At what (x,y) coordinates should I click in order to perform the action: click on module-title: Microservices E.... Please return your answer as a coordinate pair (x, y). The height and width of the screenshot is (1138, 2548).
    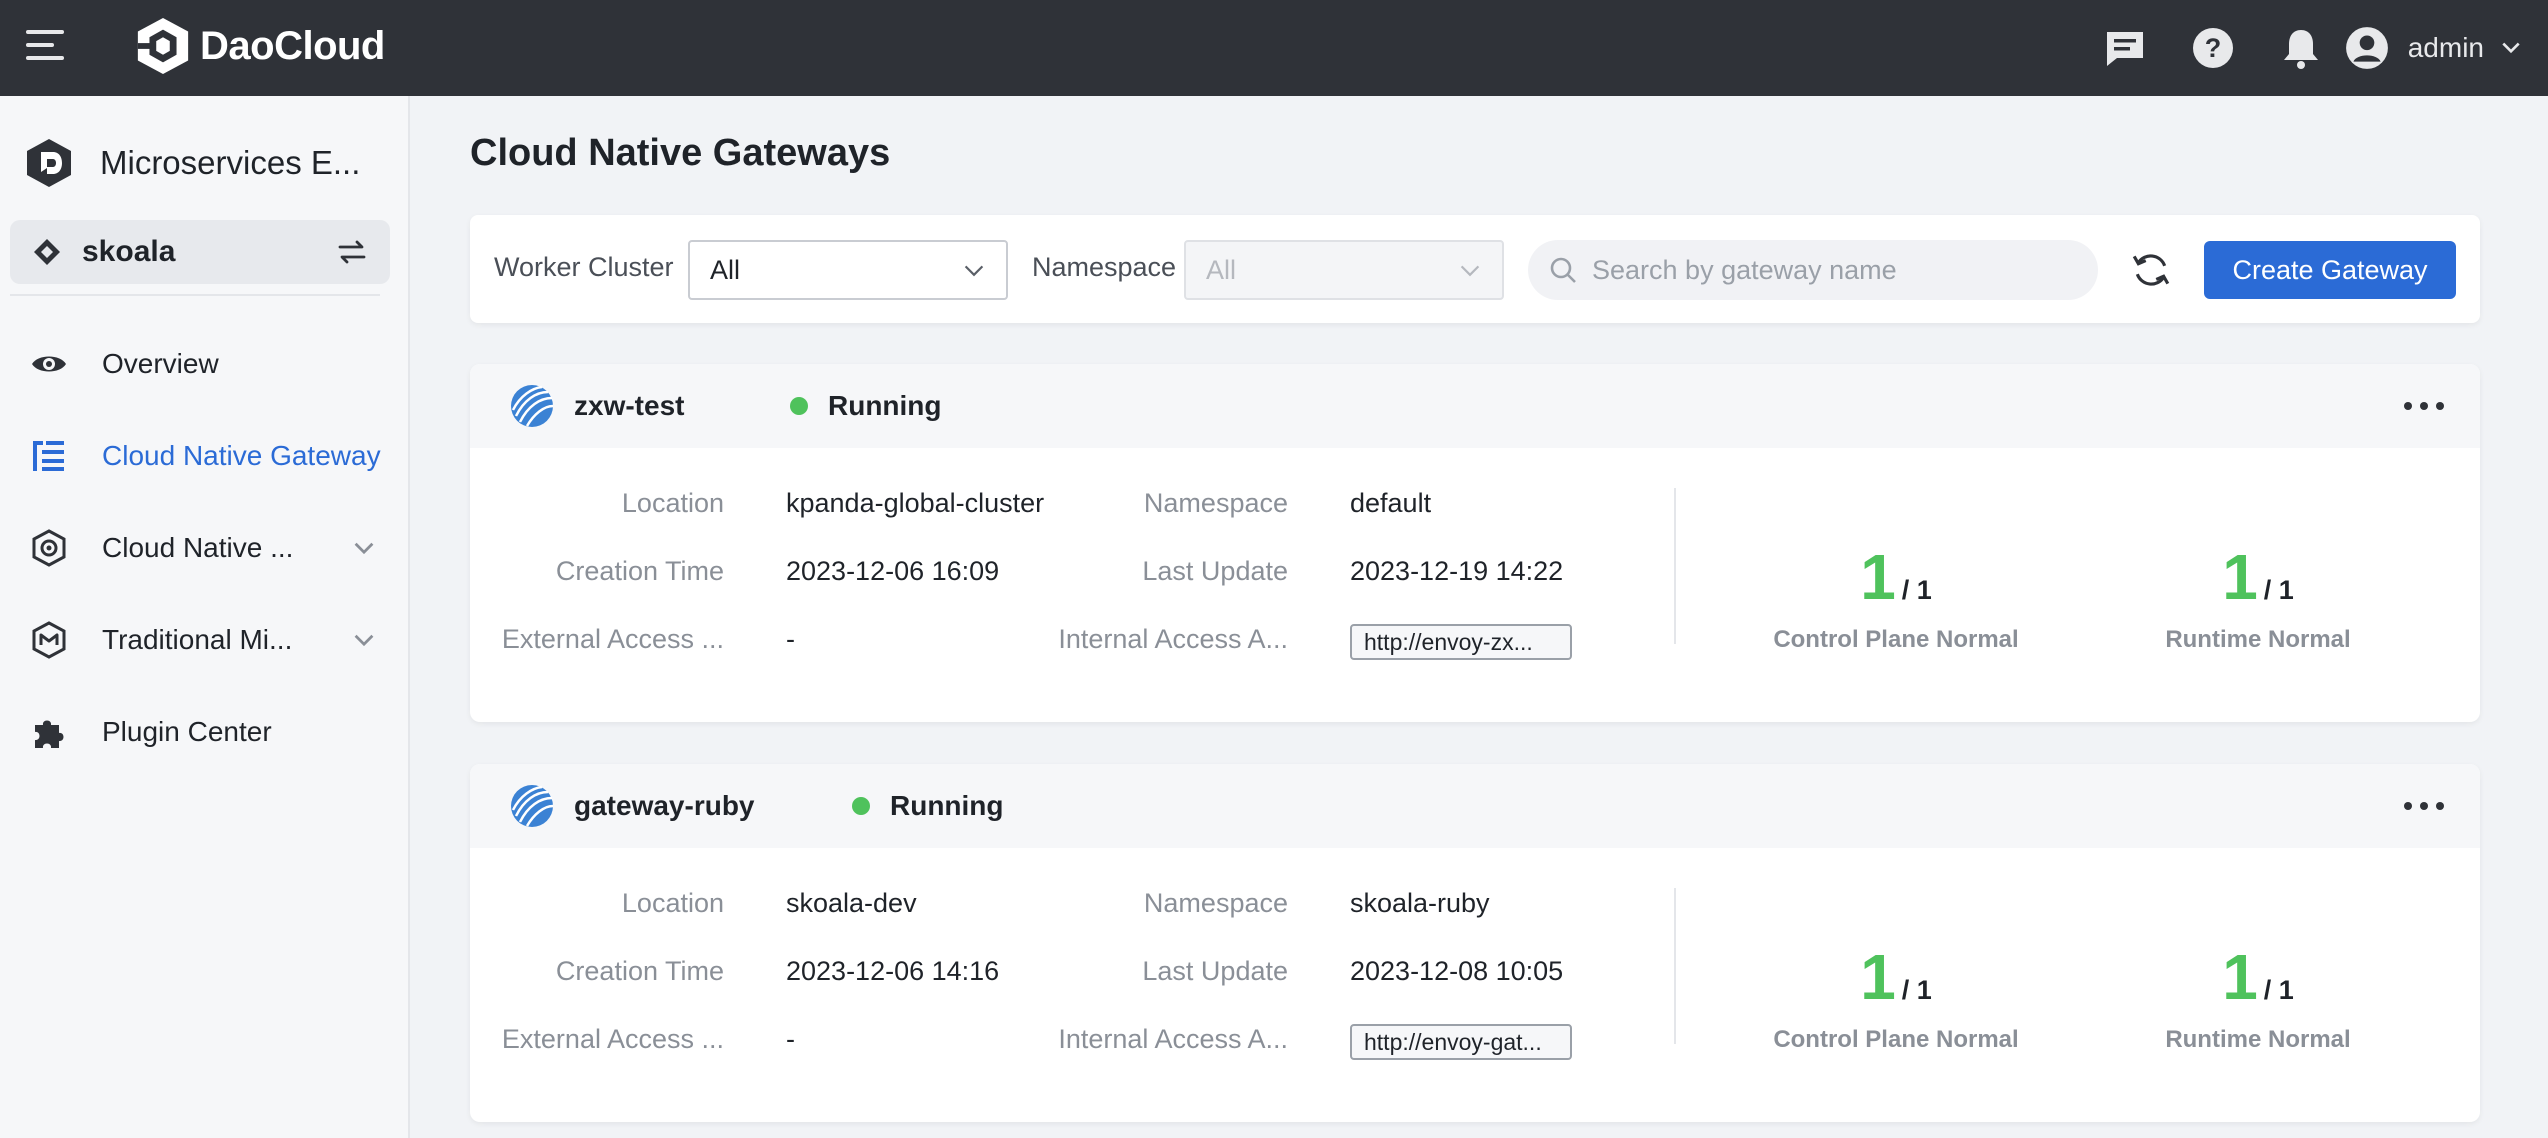
    Looking at the image, I should click on (230, 162).